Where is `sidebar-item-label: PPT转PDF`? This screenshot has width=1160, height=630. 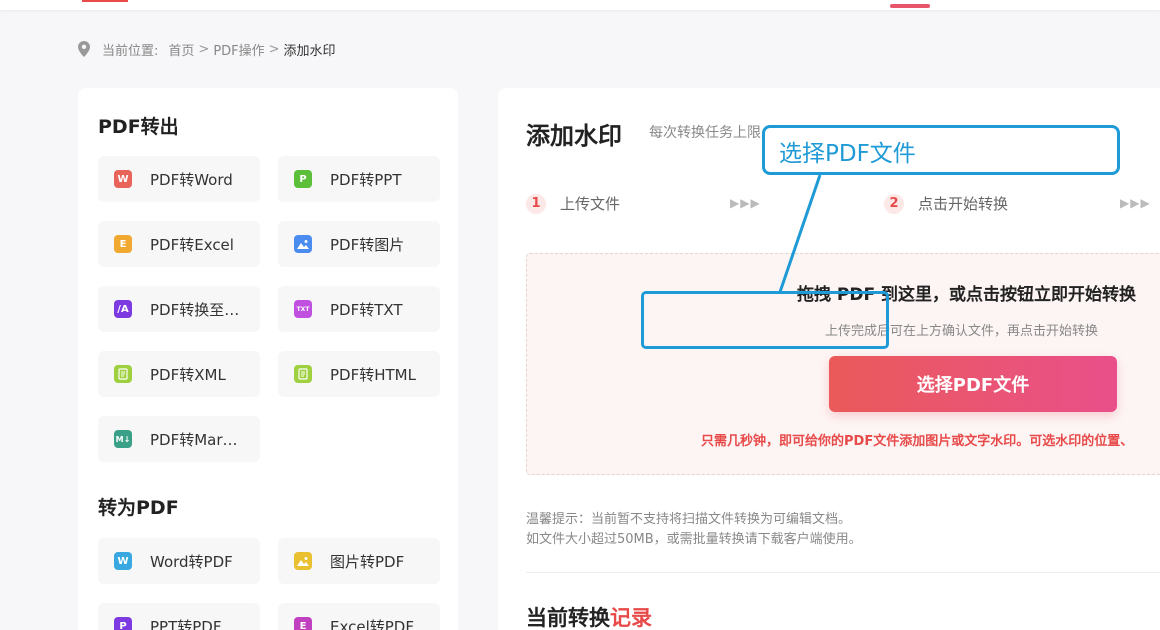
sidebar-item-label: PPT转PDF is located at coordinates (186, 623).